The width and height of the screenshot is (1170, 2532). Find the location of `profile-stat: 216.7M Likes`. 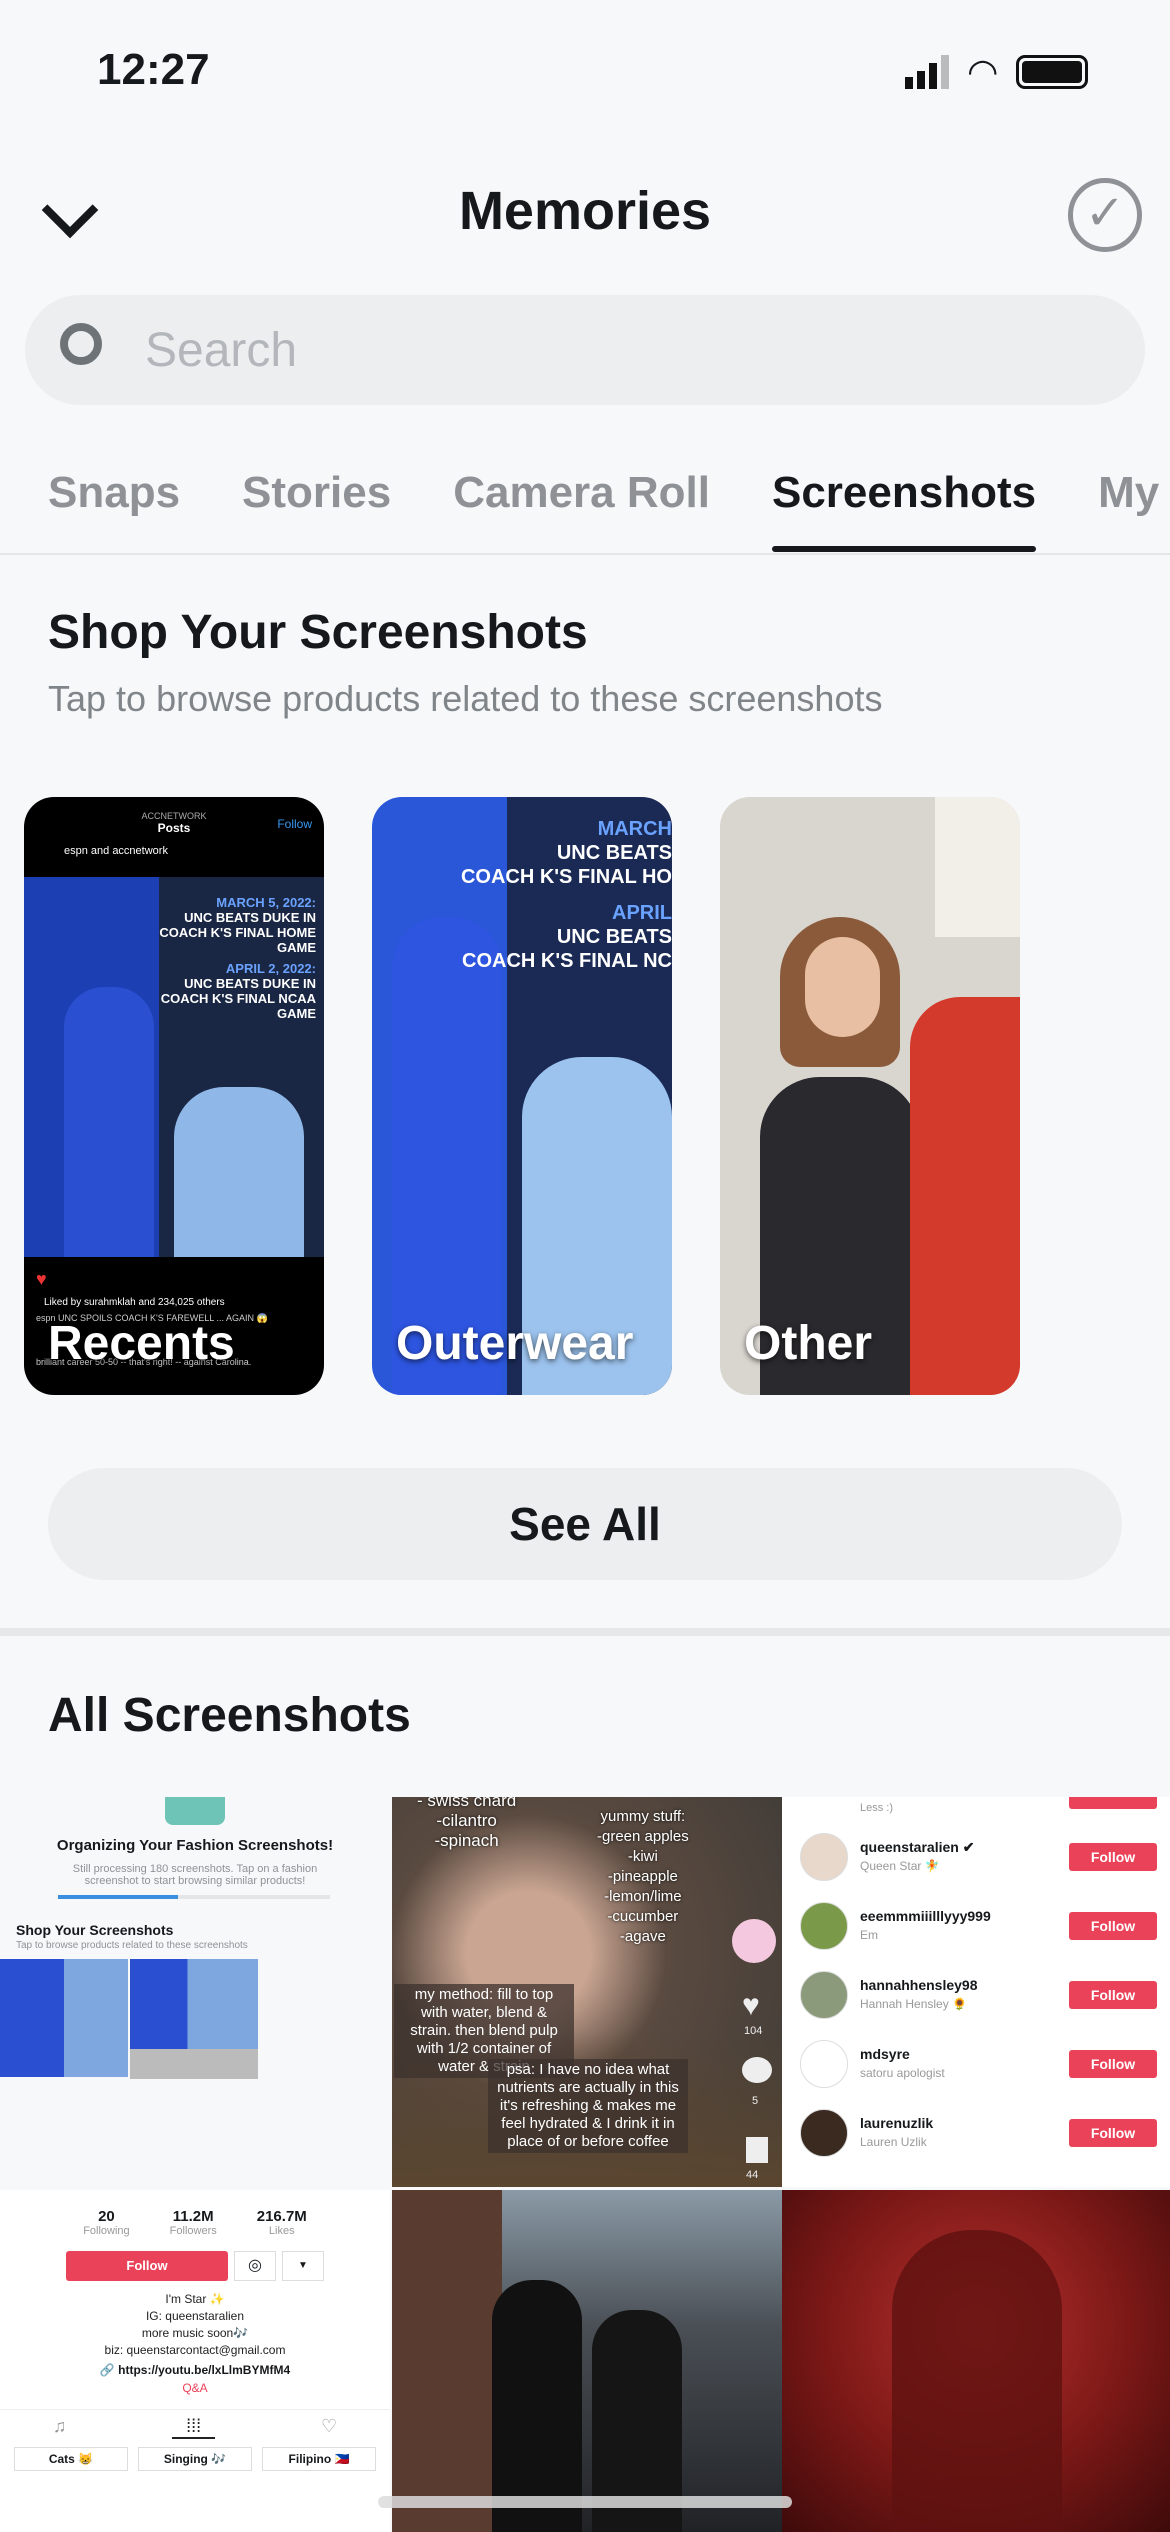

profile-stat: 216.7M Likes is located at coordinates (282, 2222).